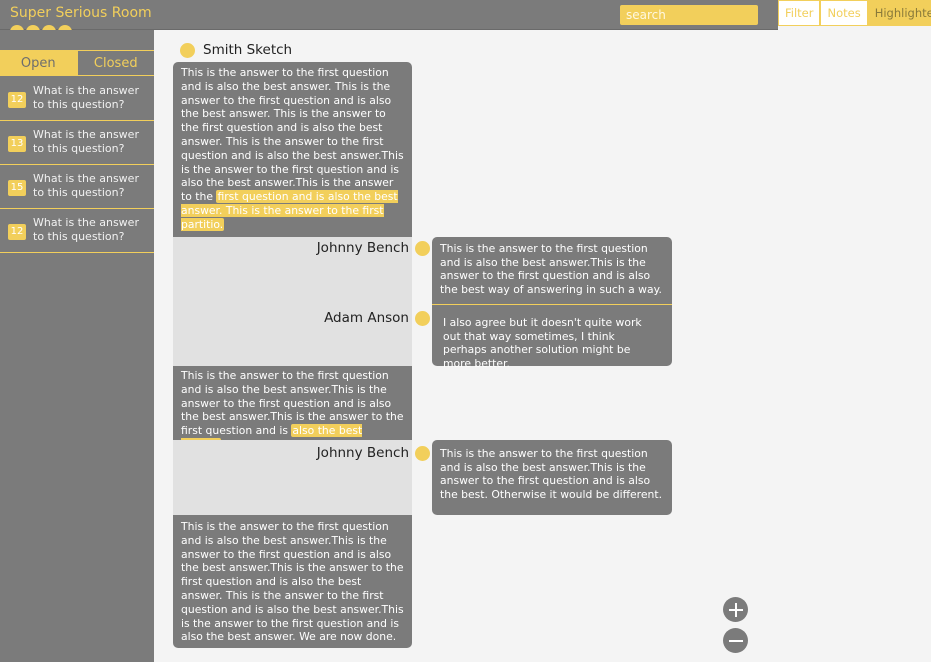 The height and width of the screenshot is (662, 931). Describe the element at coordinates (17, 144) in the screenshot. I see `question-count-badge: 13` at that location.